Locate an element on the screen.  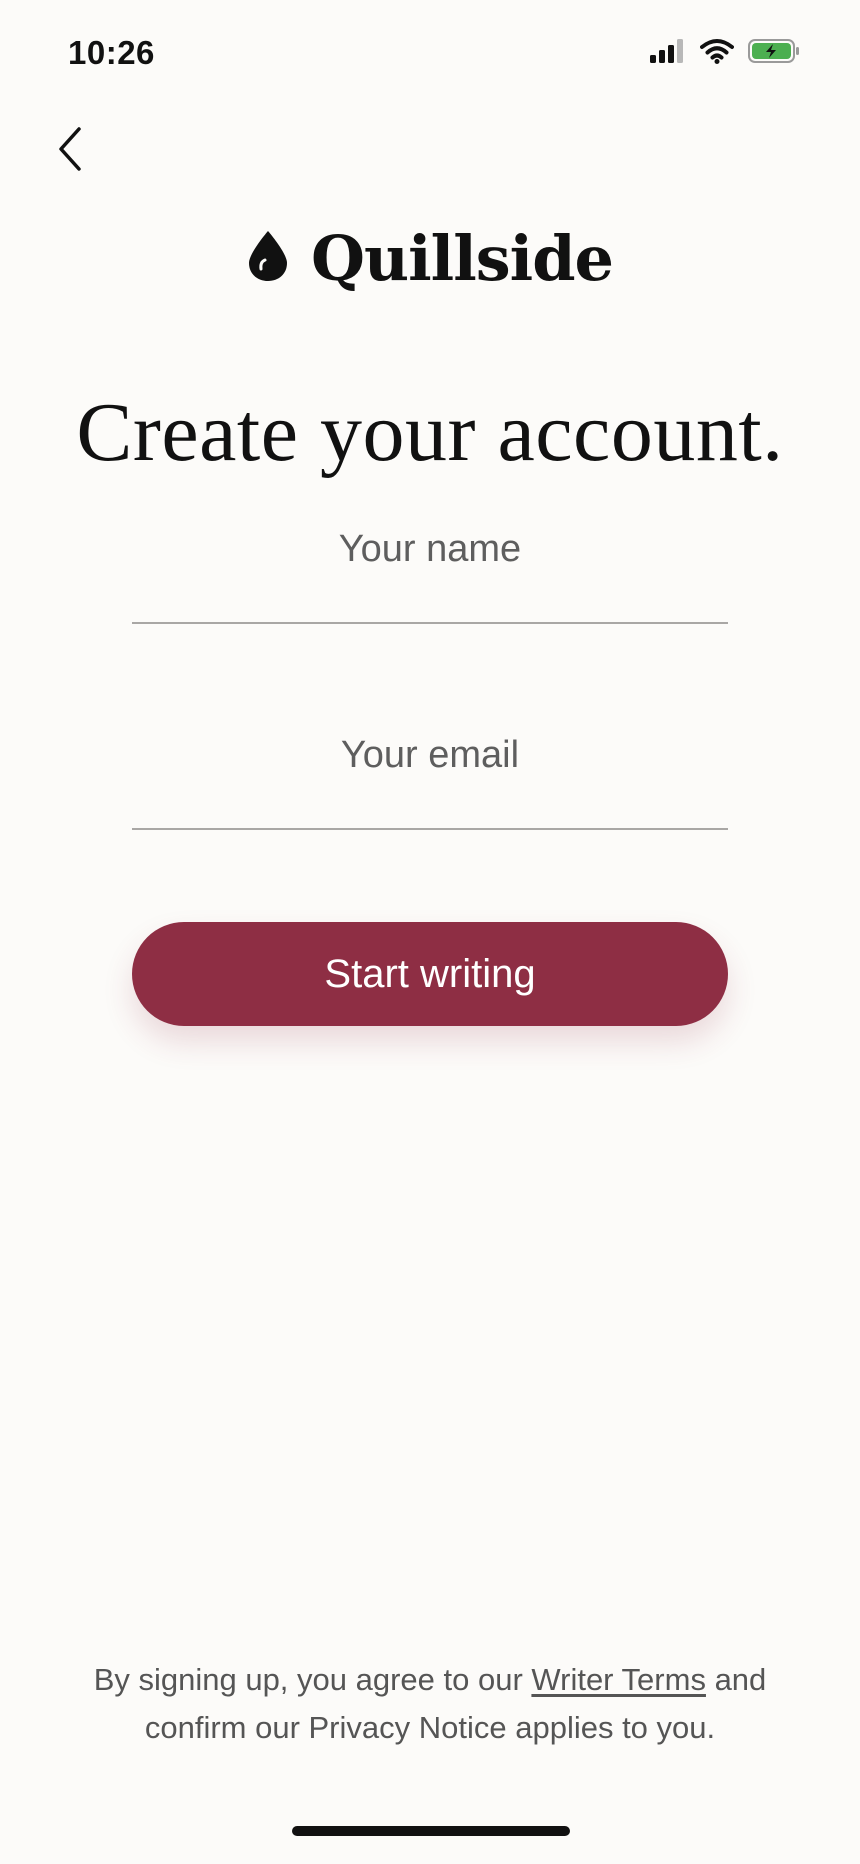
name-input is located at coordinates (430, 572).